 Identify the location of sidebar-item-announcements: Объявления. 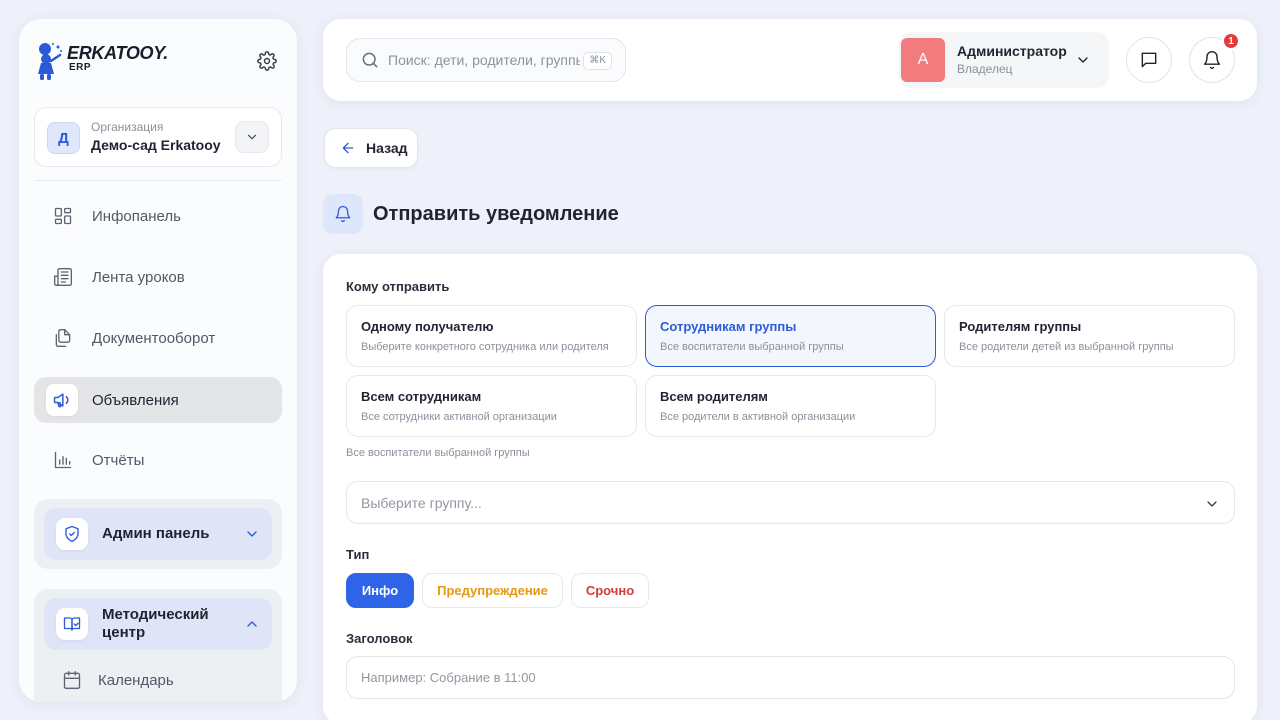
(158, 400).